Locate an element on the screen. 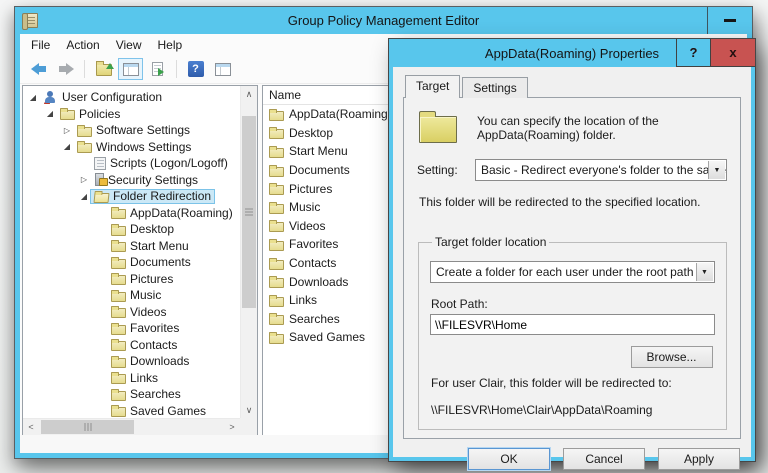 The width and height of the screenshot is (768, 473). apply-button: Apply is located at coordinates (699, 459).